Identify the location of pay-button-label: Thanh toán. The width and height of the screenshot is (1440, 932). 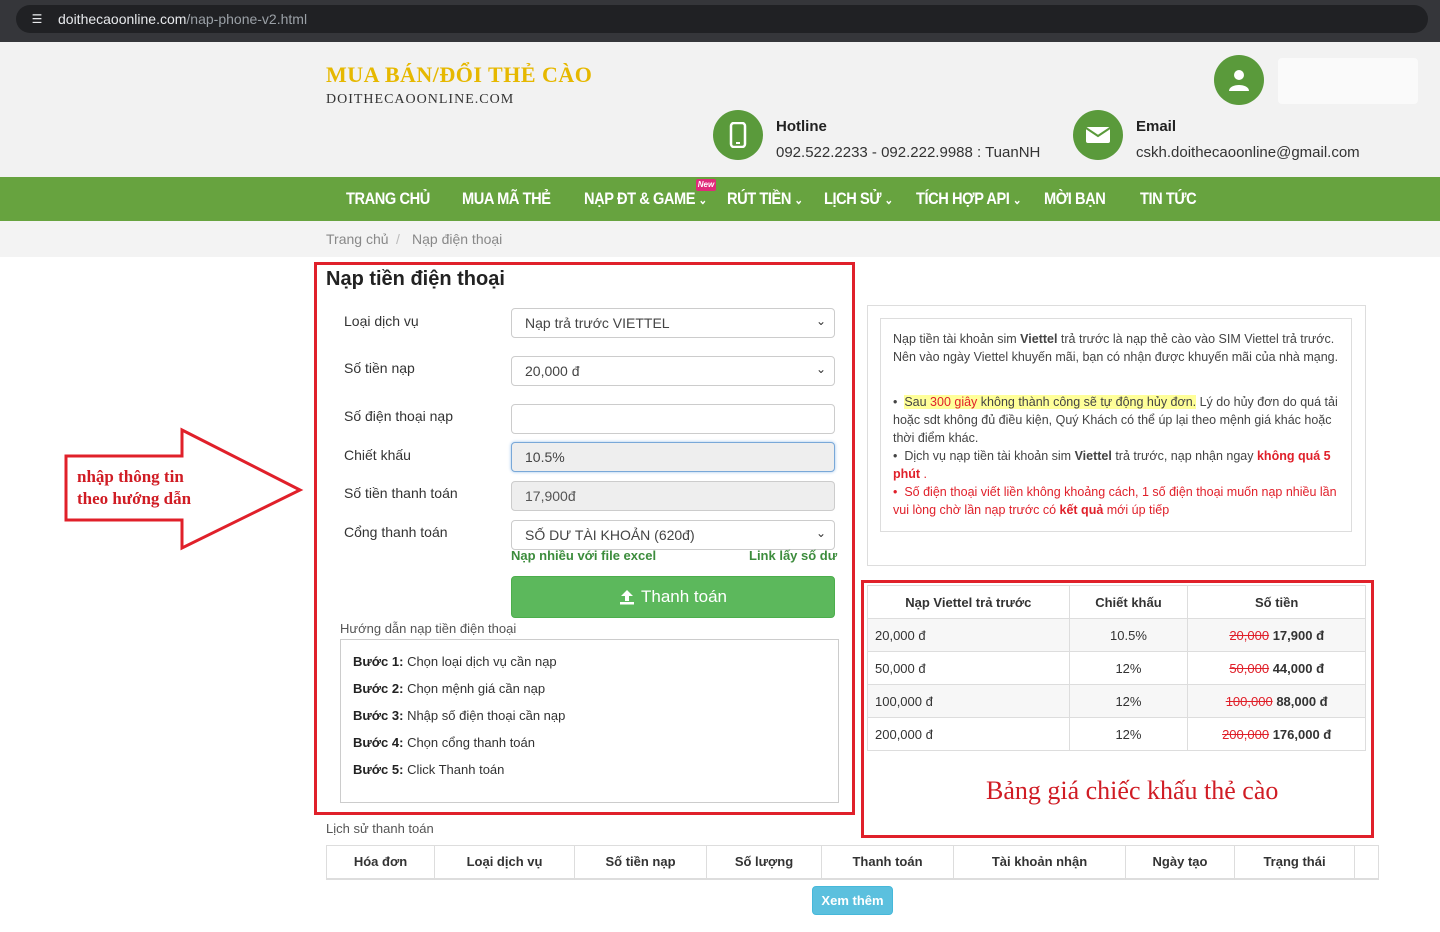
(683, 596).